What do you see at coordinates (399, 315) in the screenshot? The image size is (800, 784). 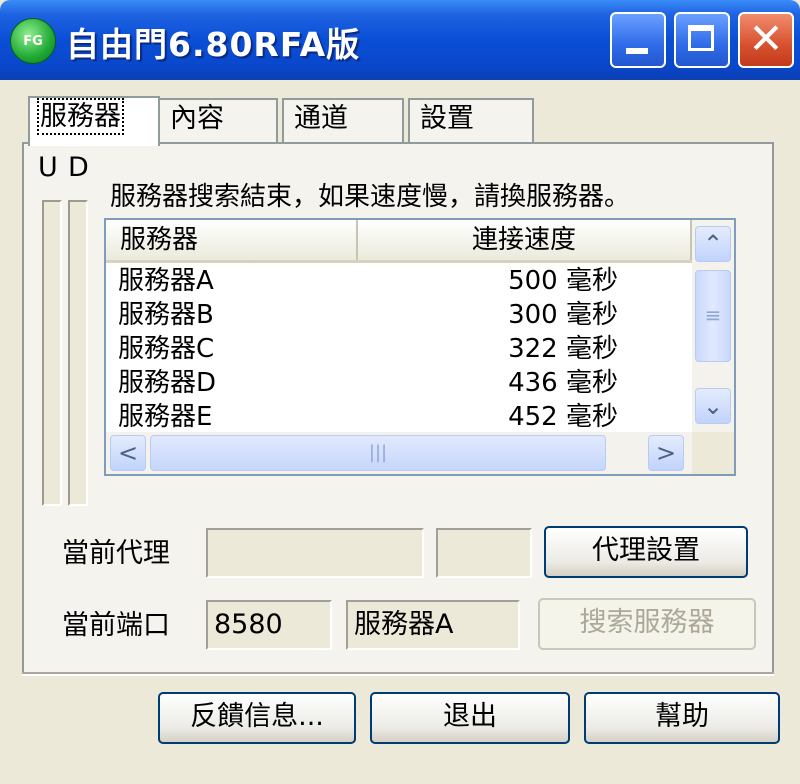 I see `server-row: 服務器B 300 毫秒` at bounding box center [399, 315].